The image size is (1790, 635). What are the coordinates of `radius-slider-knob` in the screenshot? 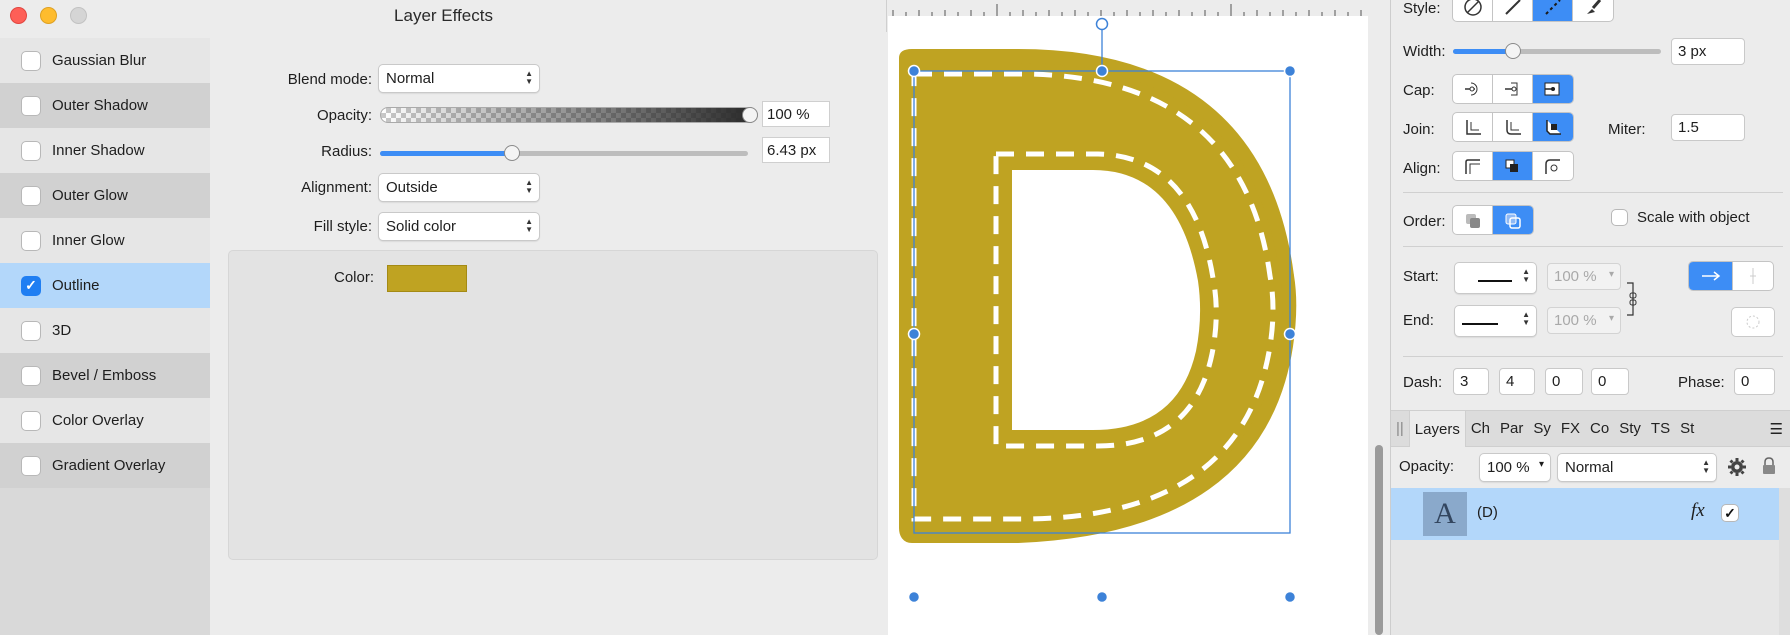 It's located at (512, 153).